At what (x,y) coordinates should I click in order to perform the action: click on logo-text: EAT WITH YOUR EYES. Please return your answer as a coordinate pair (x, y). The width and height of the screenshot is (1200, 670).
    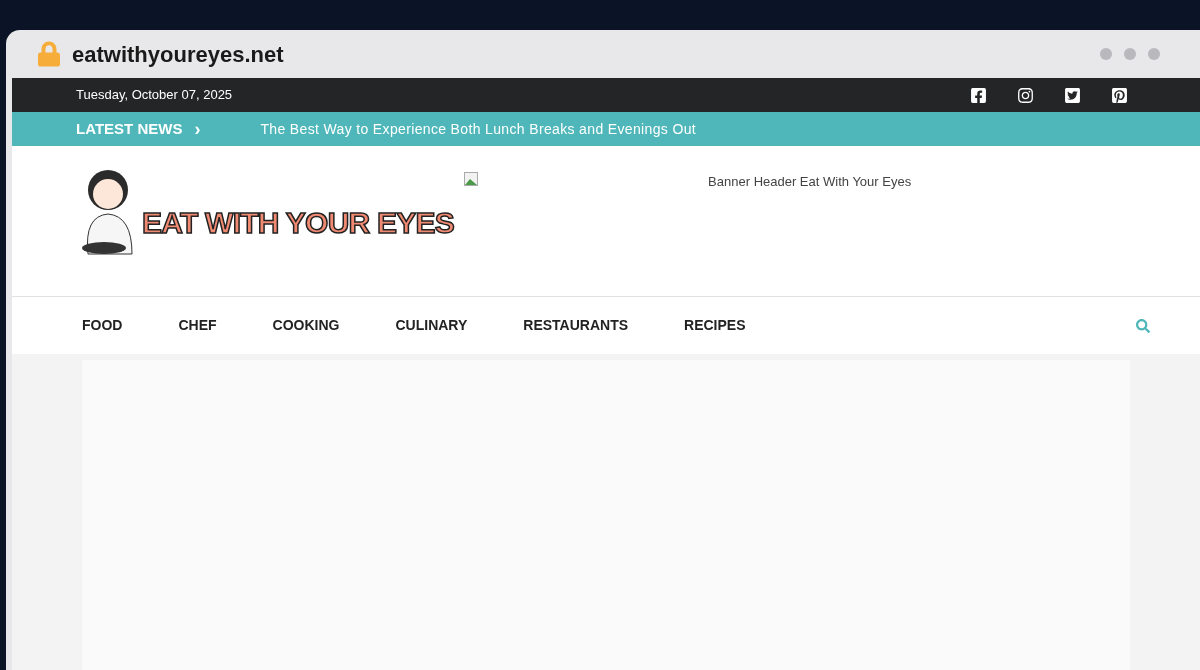
    Looking at the image, I should click on (298, 222).